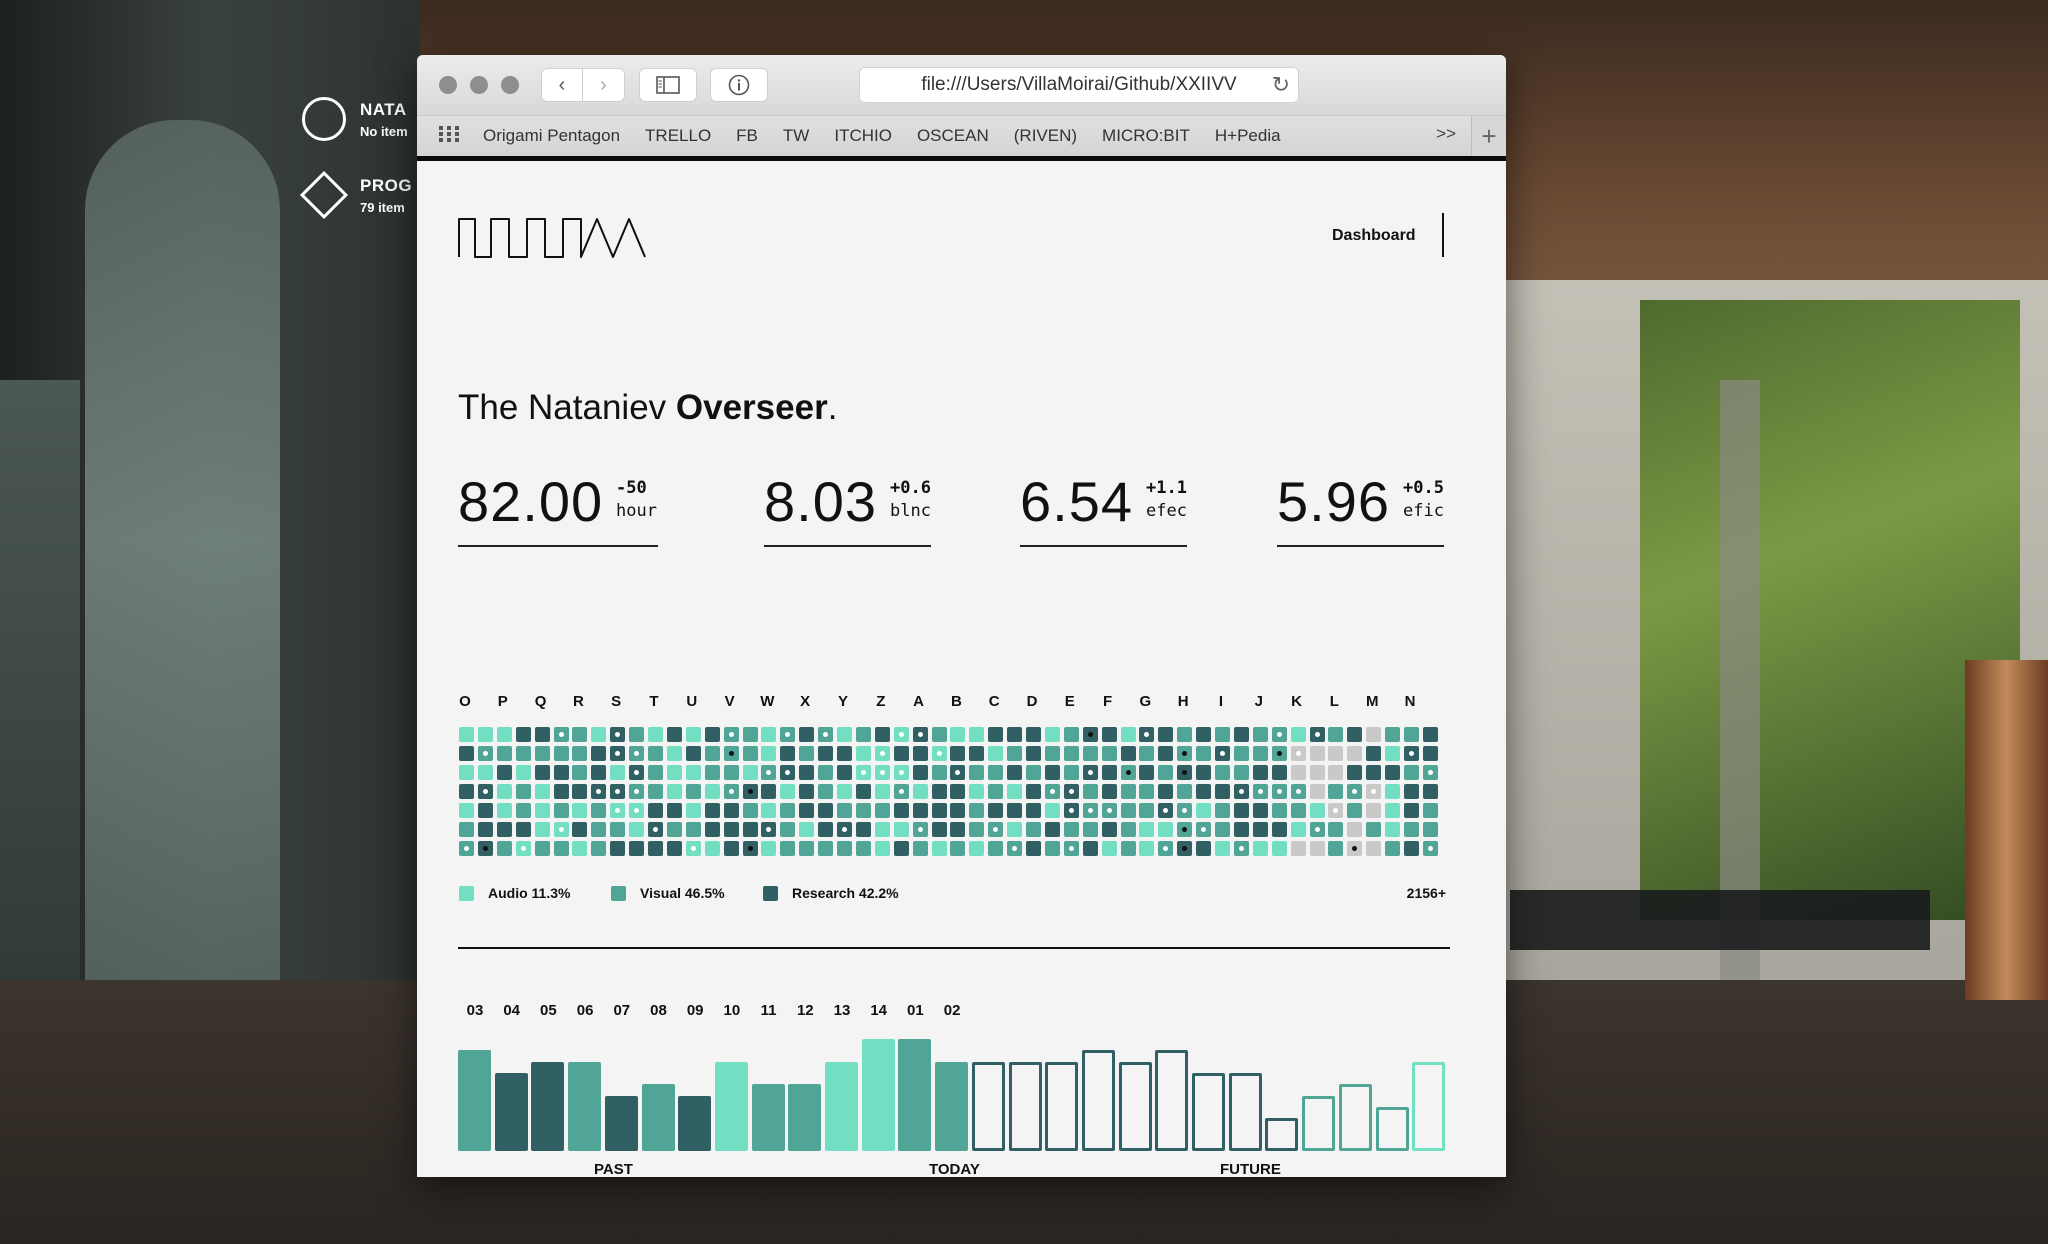 Image resolution: width=2048 pixels, height=1244 pixels. What do you see at coordinates (953, 136) in the screenshot?
I see `bookmark-oscean: OSCEAN` at bounding box center [953, 136].